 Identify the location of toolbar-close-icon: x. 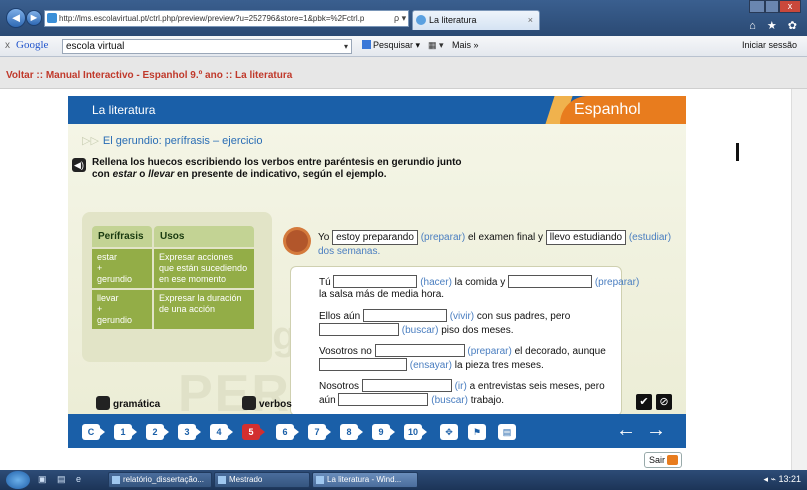
(7, 45).